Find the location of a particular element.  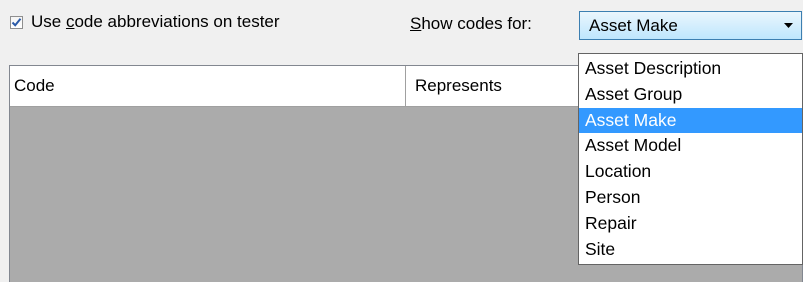

show-codes-combobox: Asset Make is located at coordinates (690, 25).